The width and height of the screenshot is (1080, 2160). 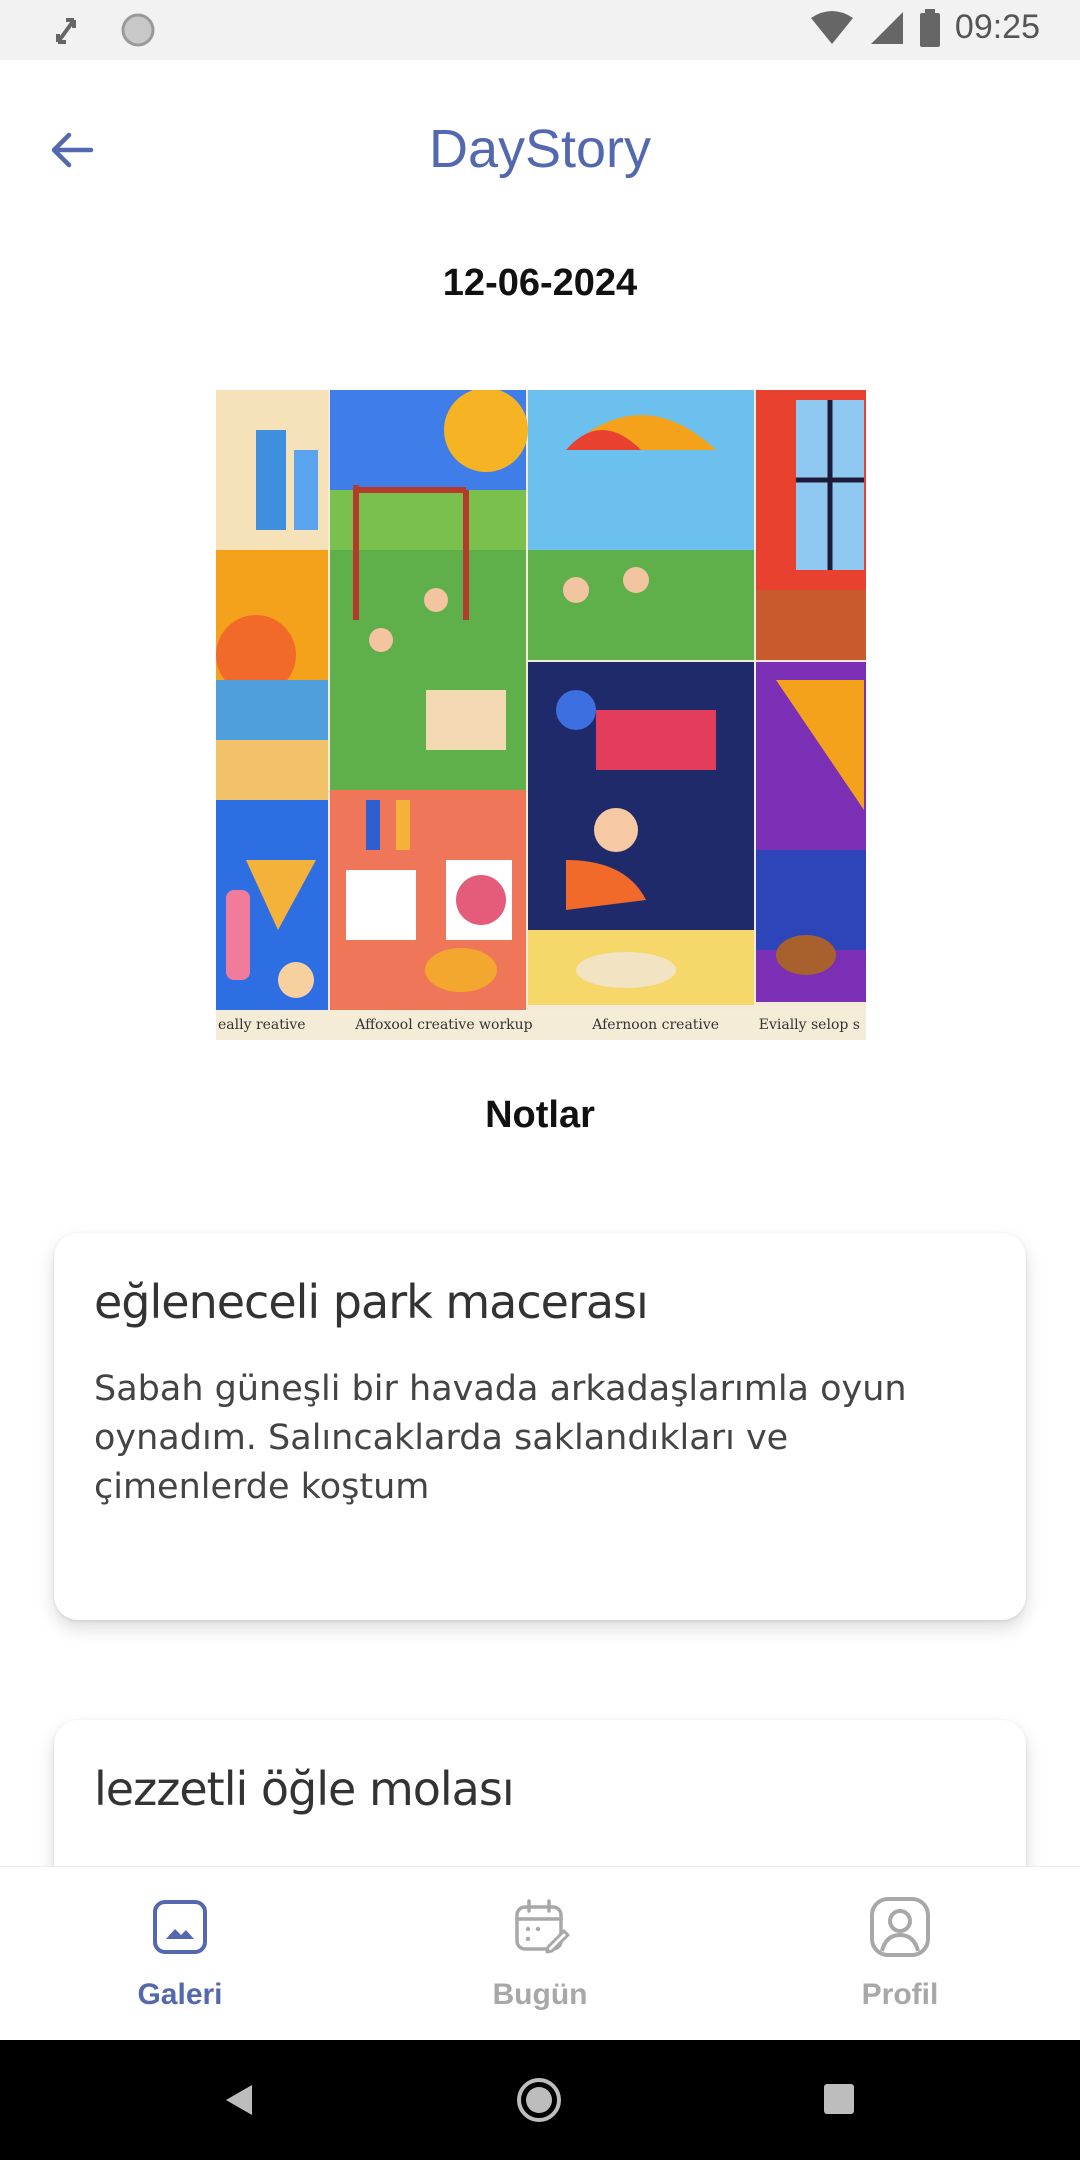 What do you see at coordinates (540, 1115) in the screenshot?
I see `notes-heading: Notlar` at bounding box center [540, 1115].